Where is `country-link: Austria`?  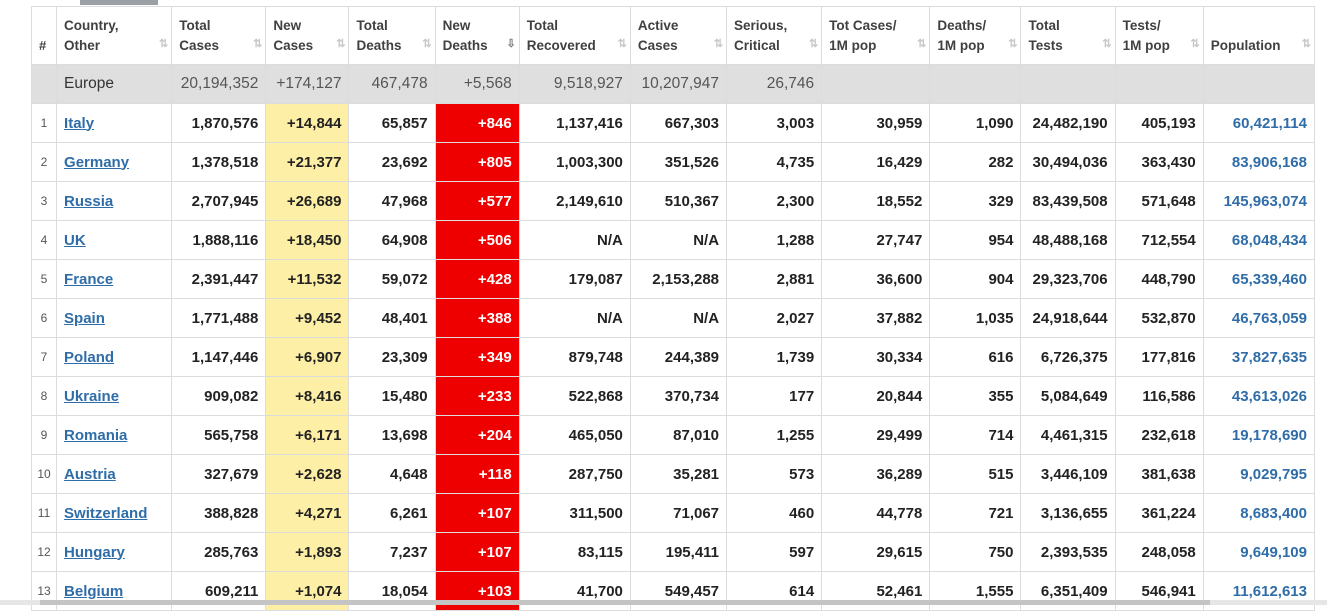
country-link: Austria is located at coordinates (90, 474).